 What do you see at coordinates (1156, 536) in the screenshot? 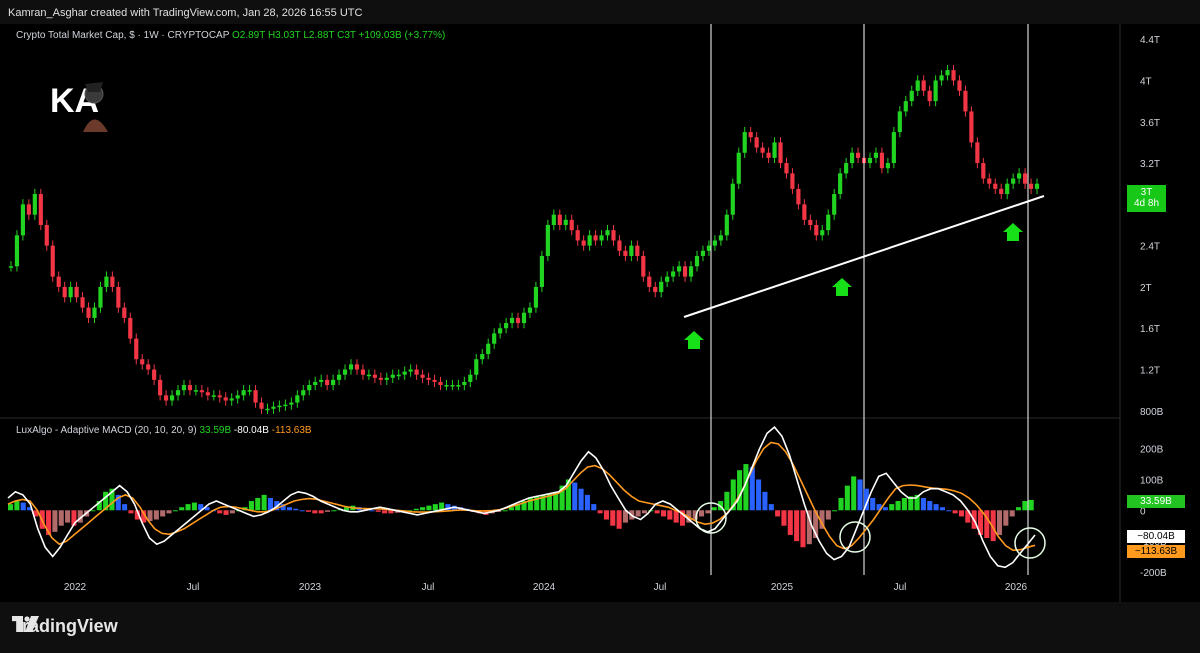
I see `macd-line-tag: −80.04B` at bounding box center [1156, 536].